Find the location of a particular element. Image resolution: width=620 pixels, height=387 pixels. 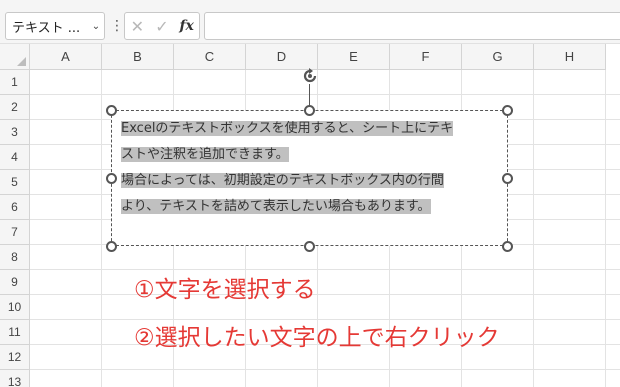

formula-buttons: ✕ ✓ fx is located at coordinates (162, 26).